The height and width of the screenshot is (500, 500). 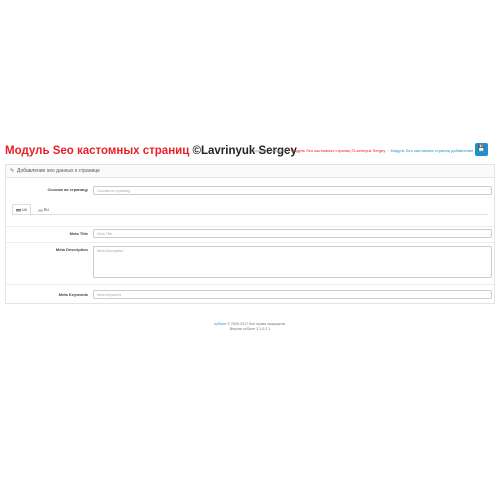 What do you see at coordinates (34, 210) in the screenshot?
I see `language-tabs: UA RU` at bounding box center [34, 210].